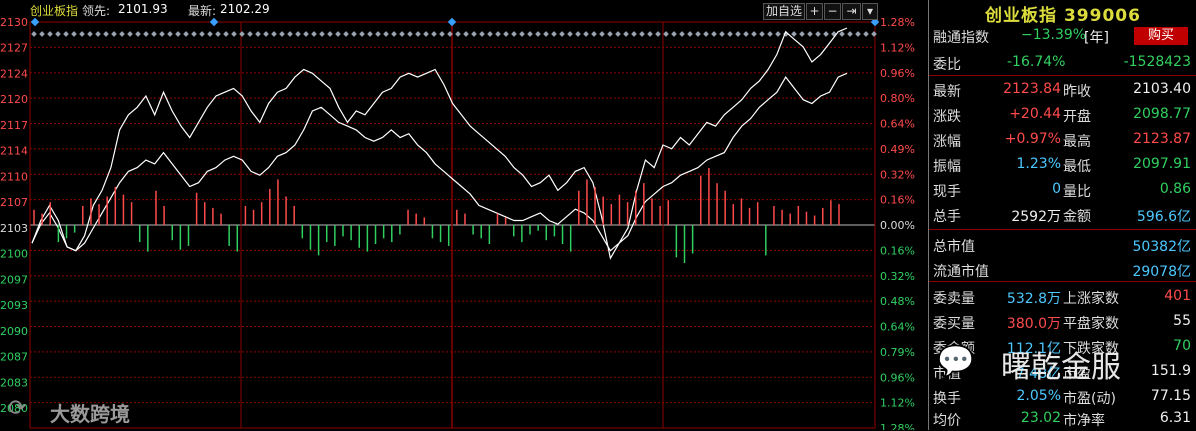 The height and width of the screenshot is (431, 1196). Describe the element at coordinates (1062, 229) in the screenshot. I see `panel-separator` at that location.